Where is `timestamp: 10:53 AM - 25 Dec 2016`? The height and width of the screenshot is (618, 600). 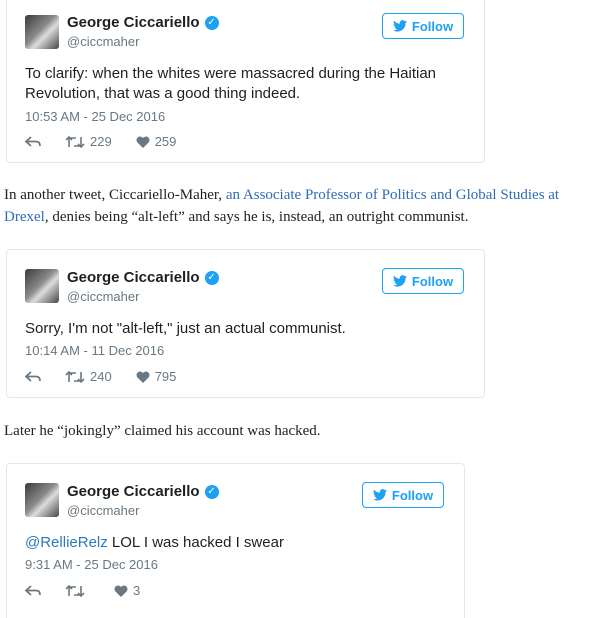 timestamp: 10:53 AM - 25 Dec 2016 is located at coordinates (95, 116).